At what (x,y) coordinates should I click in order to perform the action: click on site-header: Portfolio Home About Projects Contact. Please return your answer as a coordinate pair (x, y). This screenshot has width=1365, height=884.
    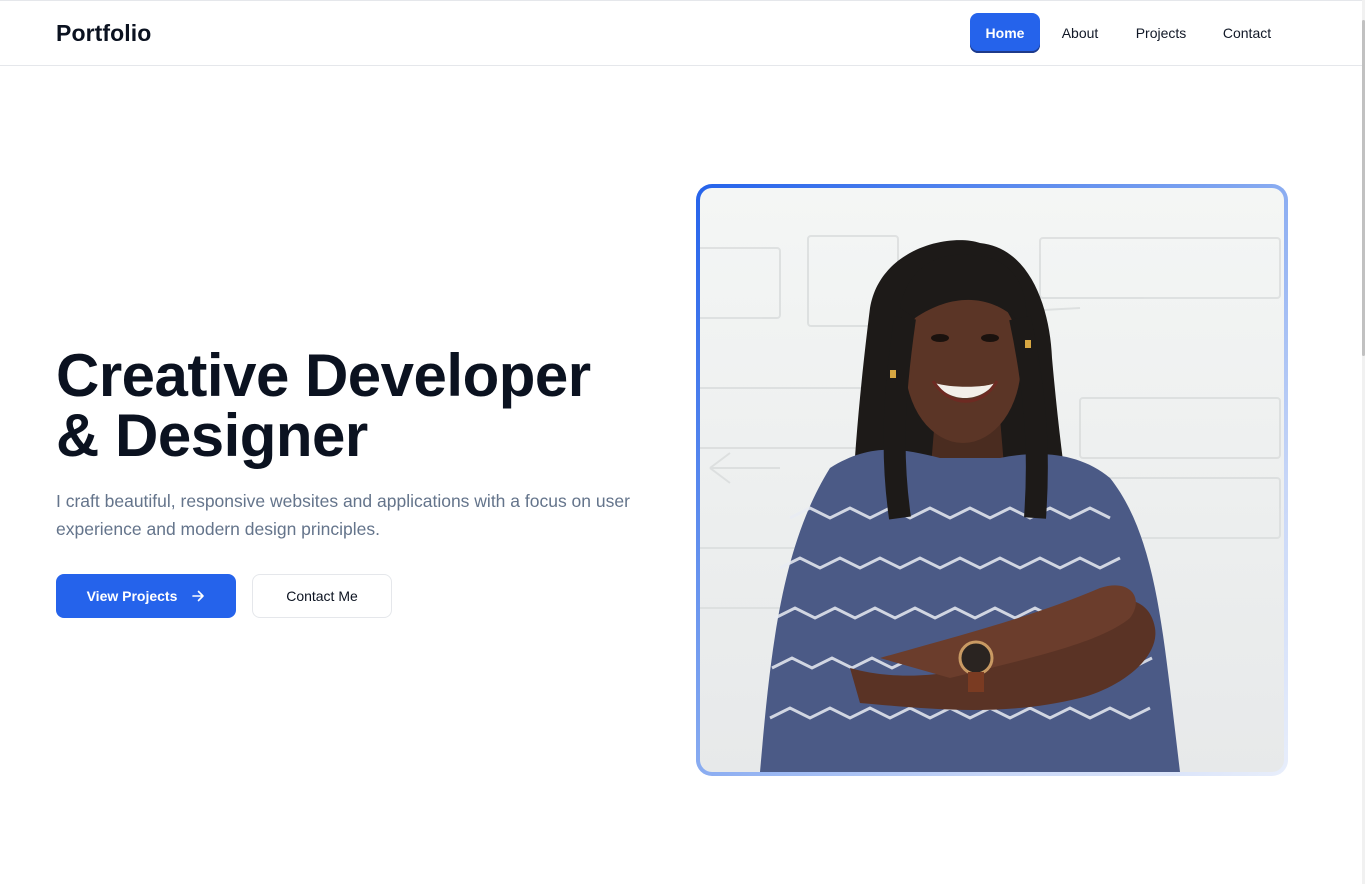
    Looking at the image, I should click on (681, 33).